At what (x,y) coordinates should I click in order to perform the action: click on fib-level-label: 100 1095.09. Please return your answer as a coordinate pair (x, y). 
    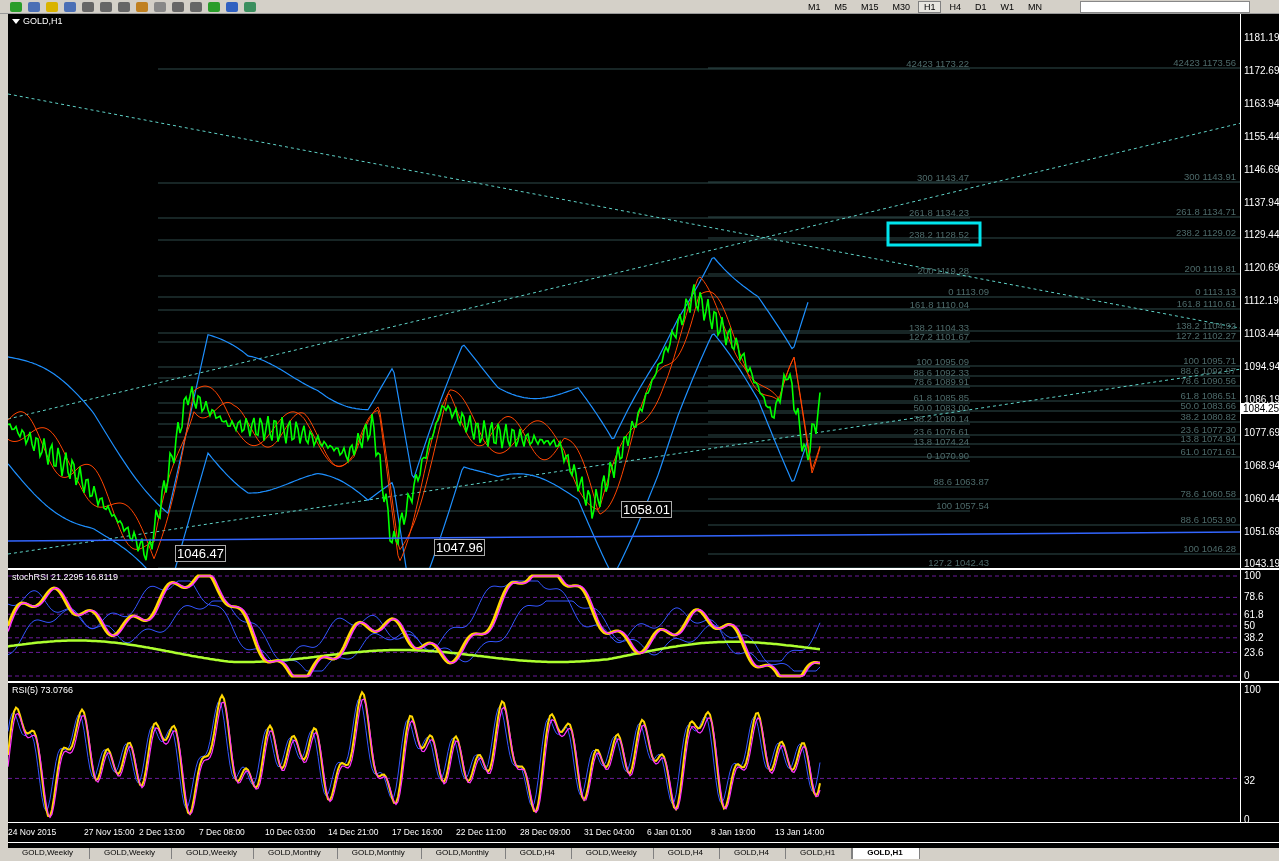
    Looking at the image, I should click on (943, 362).